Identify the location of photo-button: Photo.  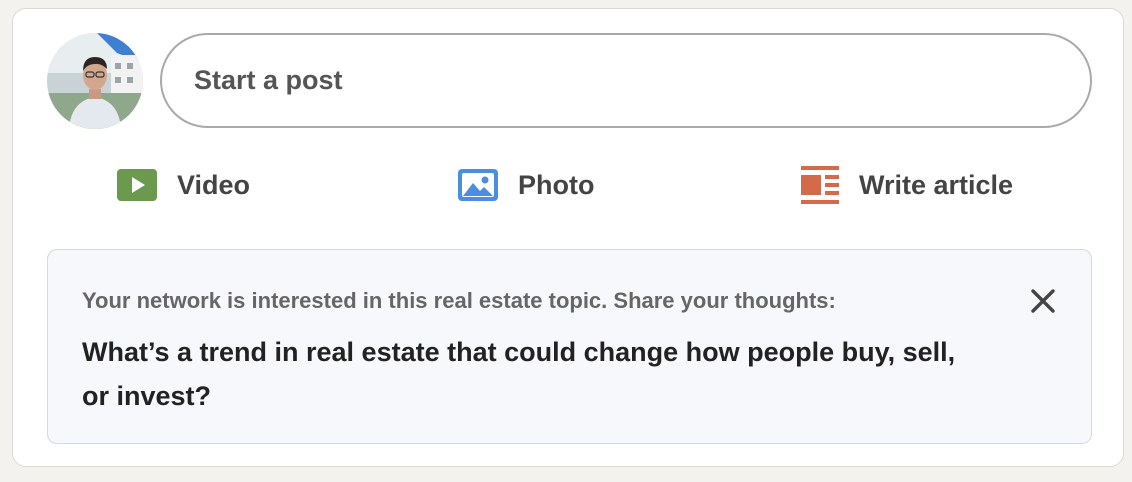
(526, 185).